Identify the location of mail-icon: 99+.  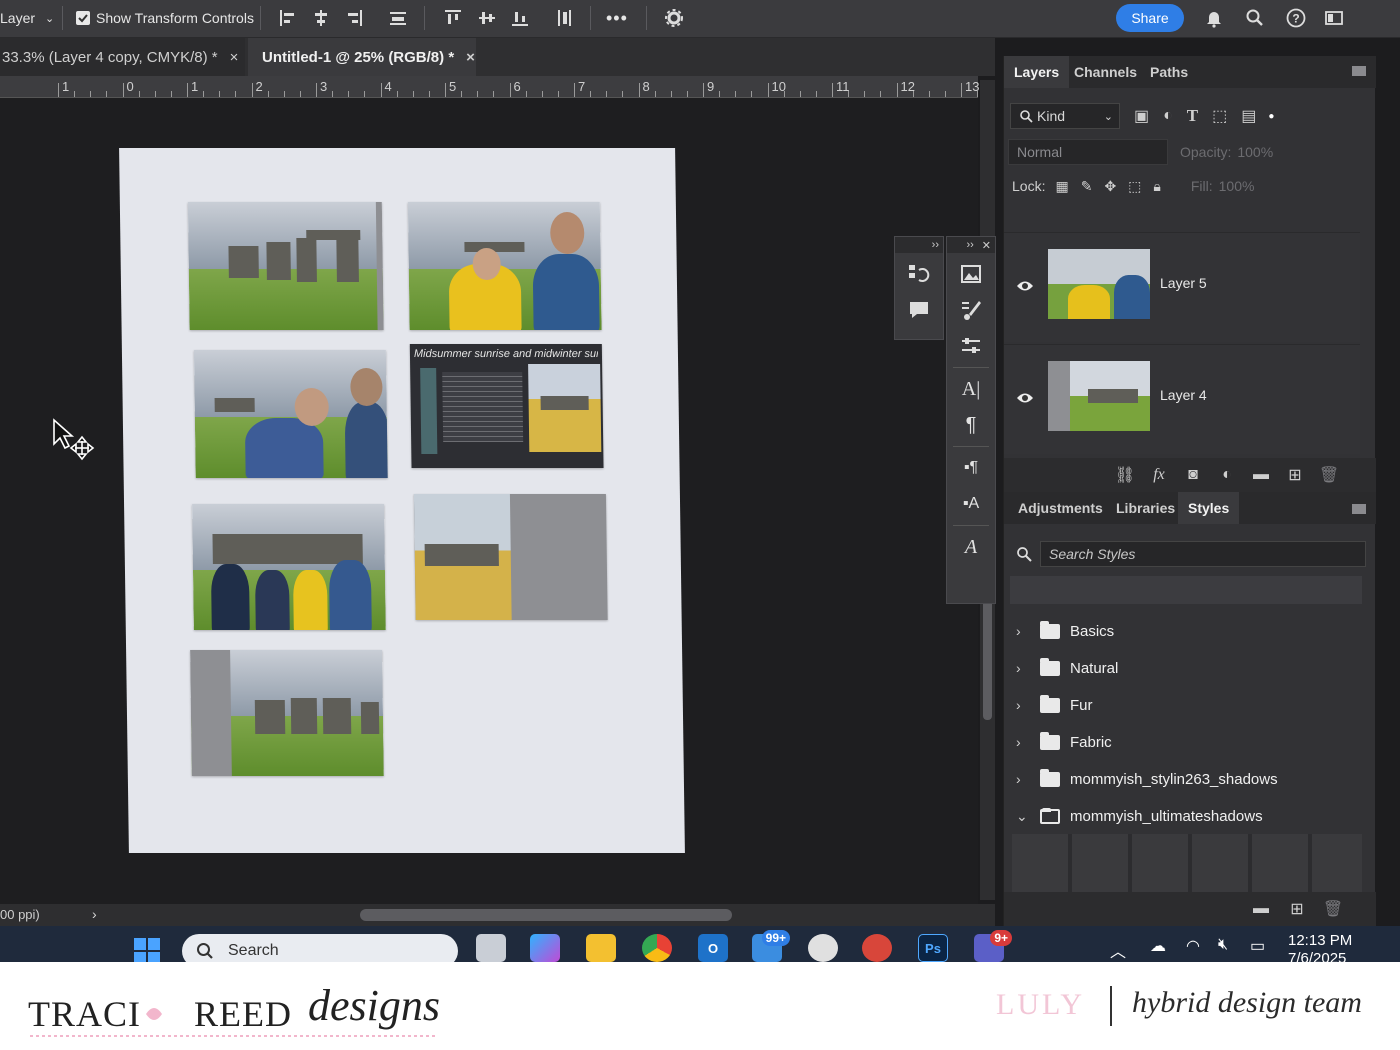
(771, 946).